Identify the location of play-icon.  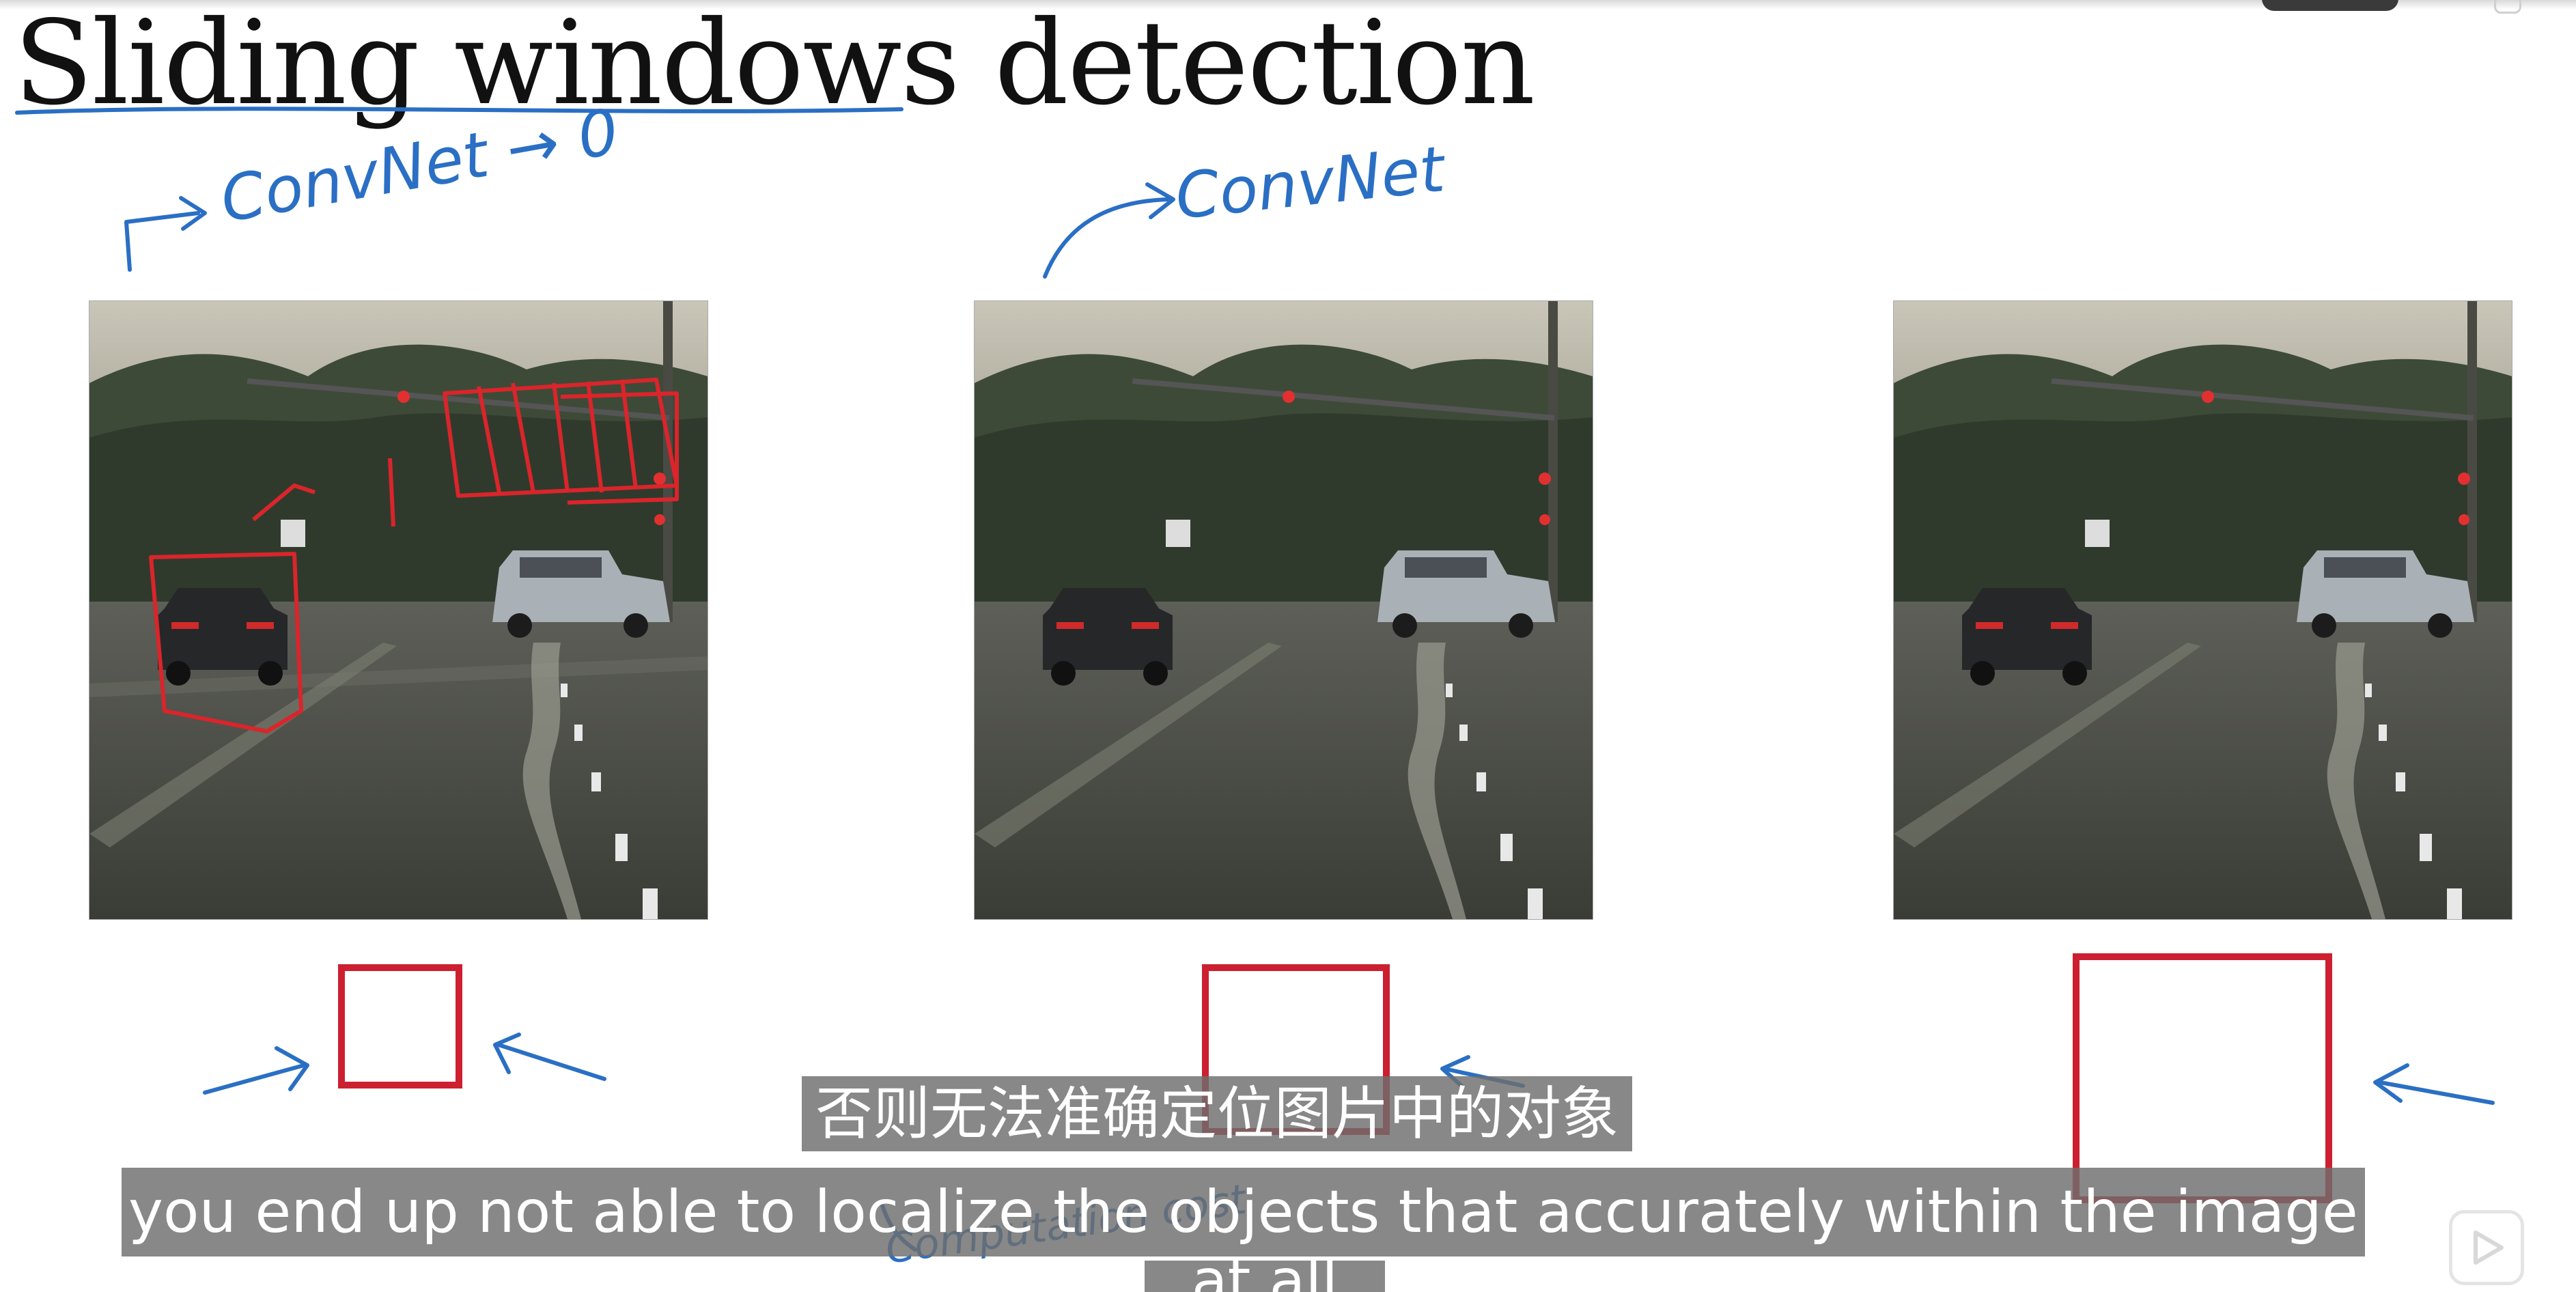
(2489, 1248).